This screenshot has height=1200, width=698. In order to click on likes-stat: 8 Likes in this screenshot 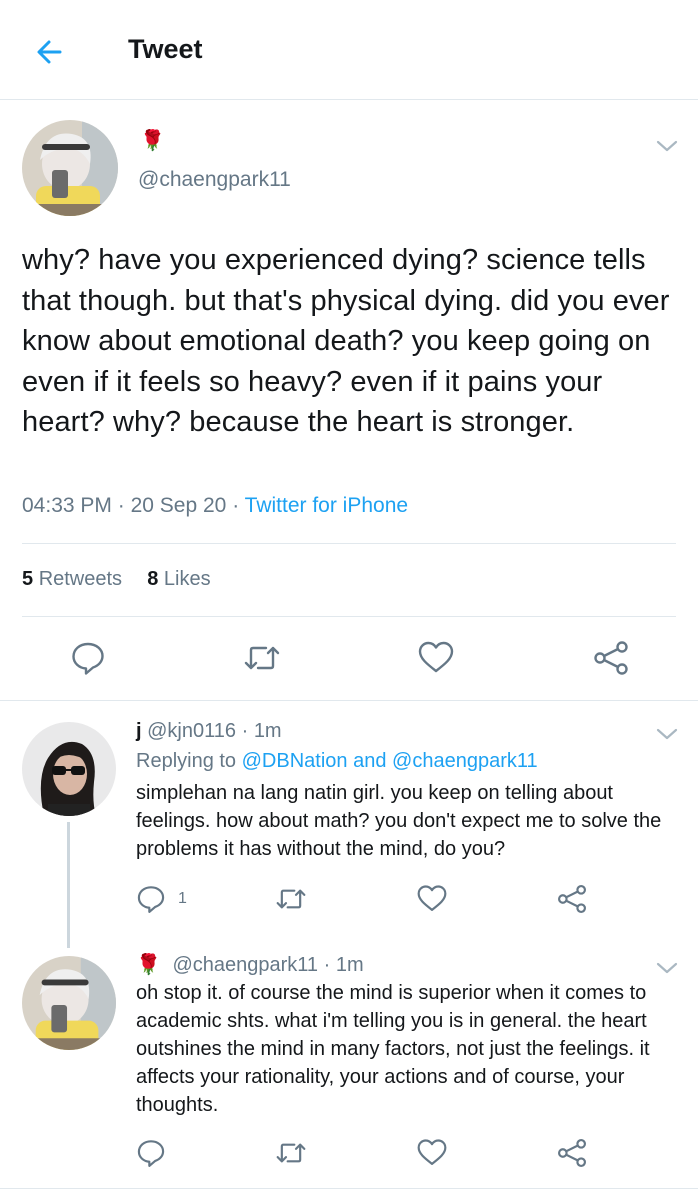, I will do `click(178, 579)`.